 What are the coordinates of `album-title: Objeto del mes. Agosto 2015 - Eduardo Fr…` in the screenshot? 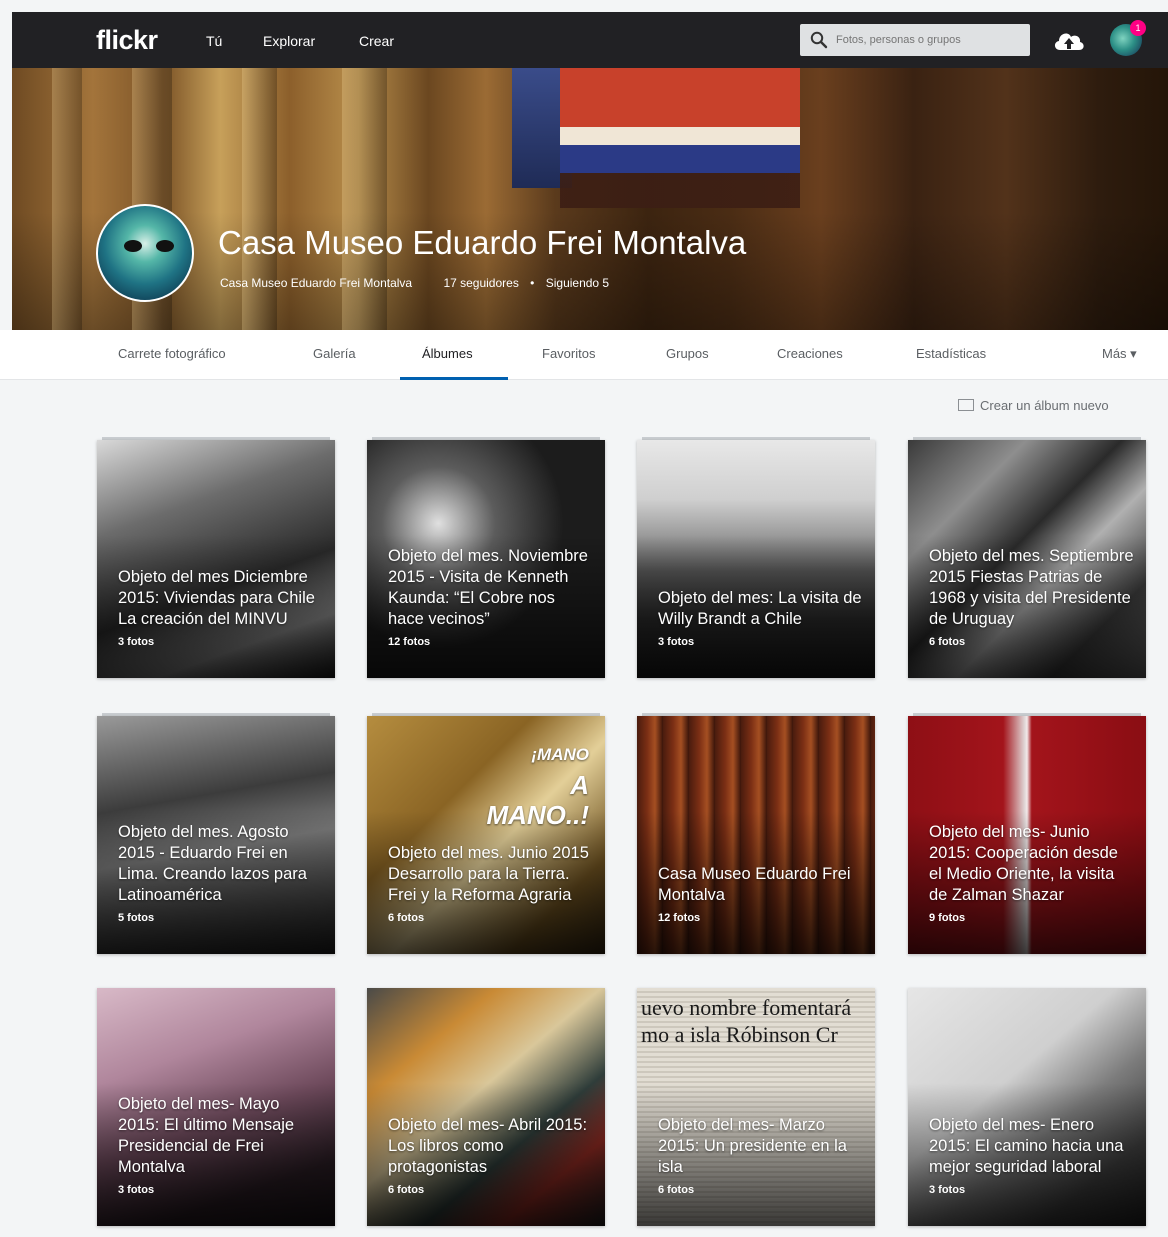 It's located at (212, 863).